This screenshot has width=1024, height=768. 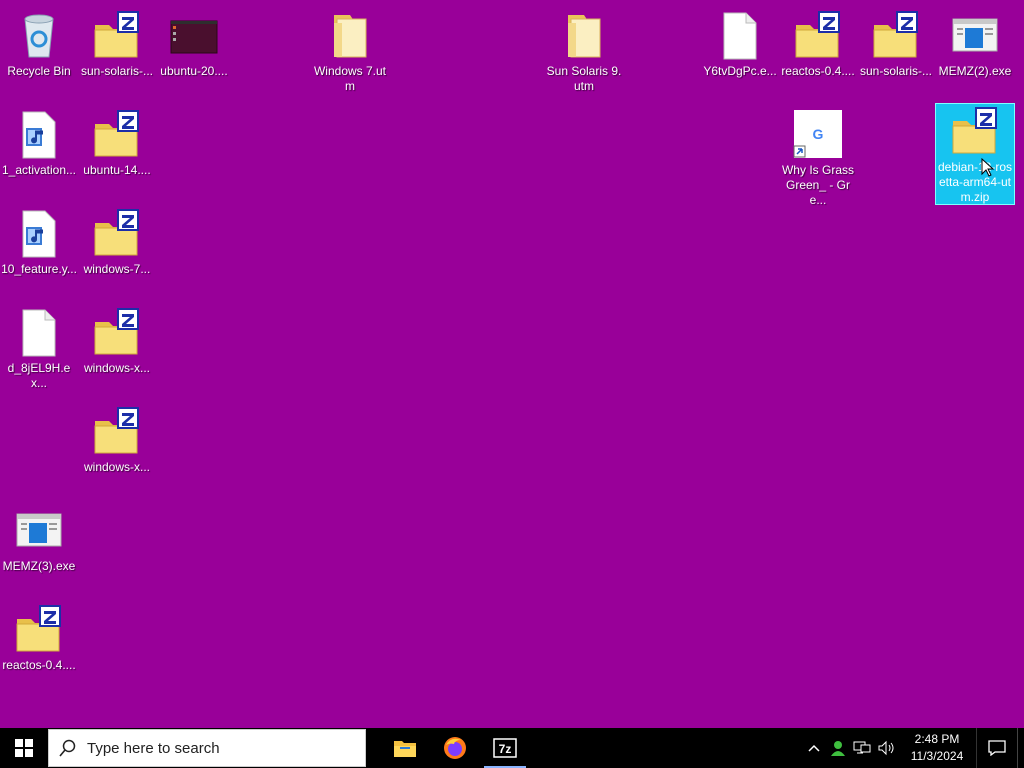 I want to click on tray-volume-button, so click(x=886, y=748).